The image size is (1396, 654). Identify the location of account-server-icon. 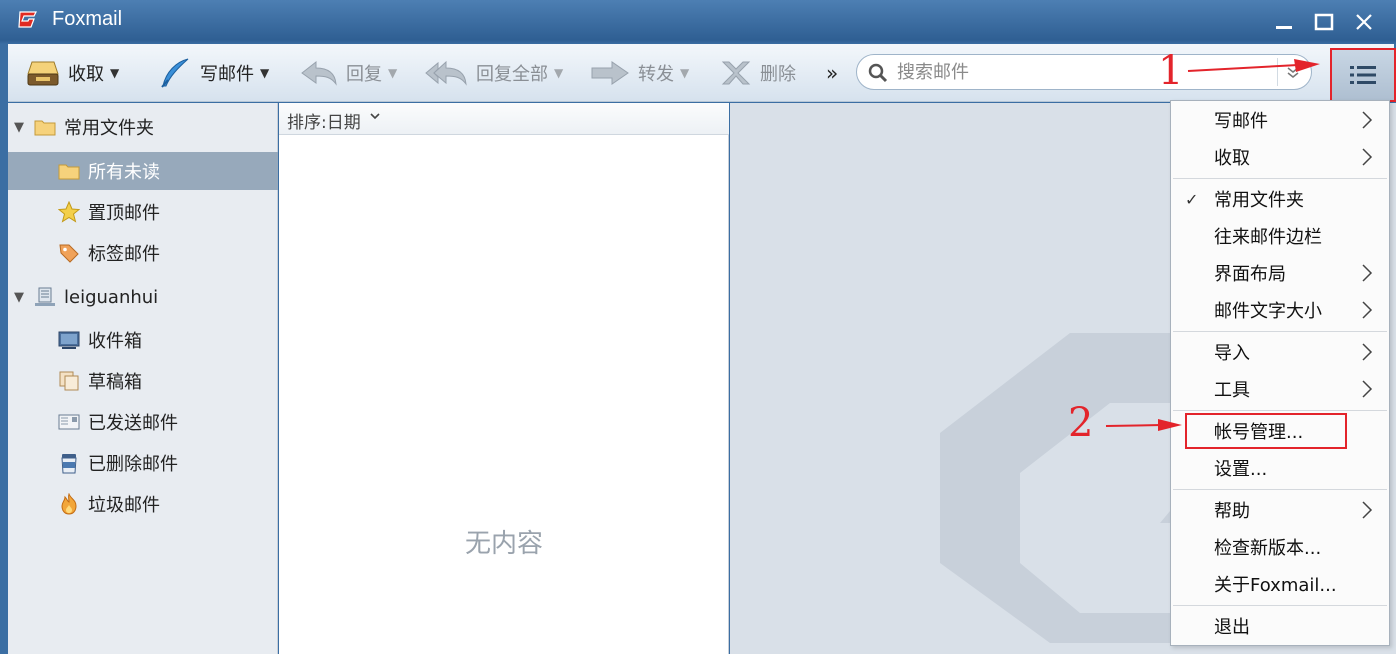
(45, 296).